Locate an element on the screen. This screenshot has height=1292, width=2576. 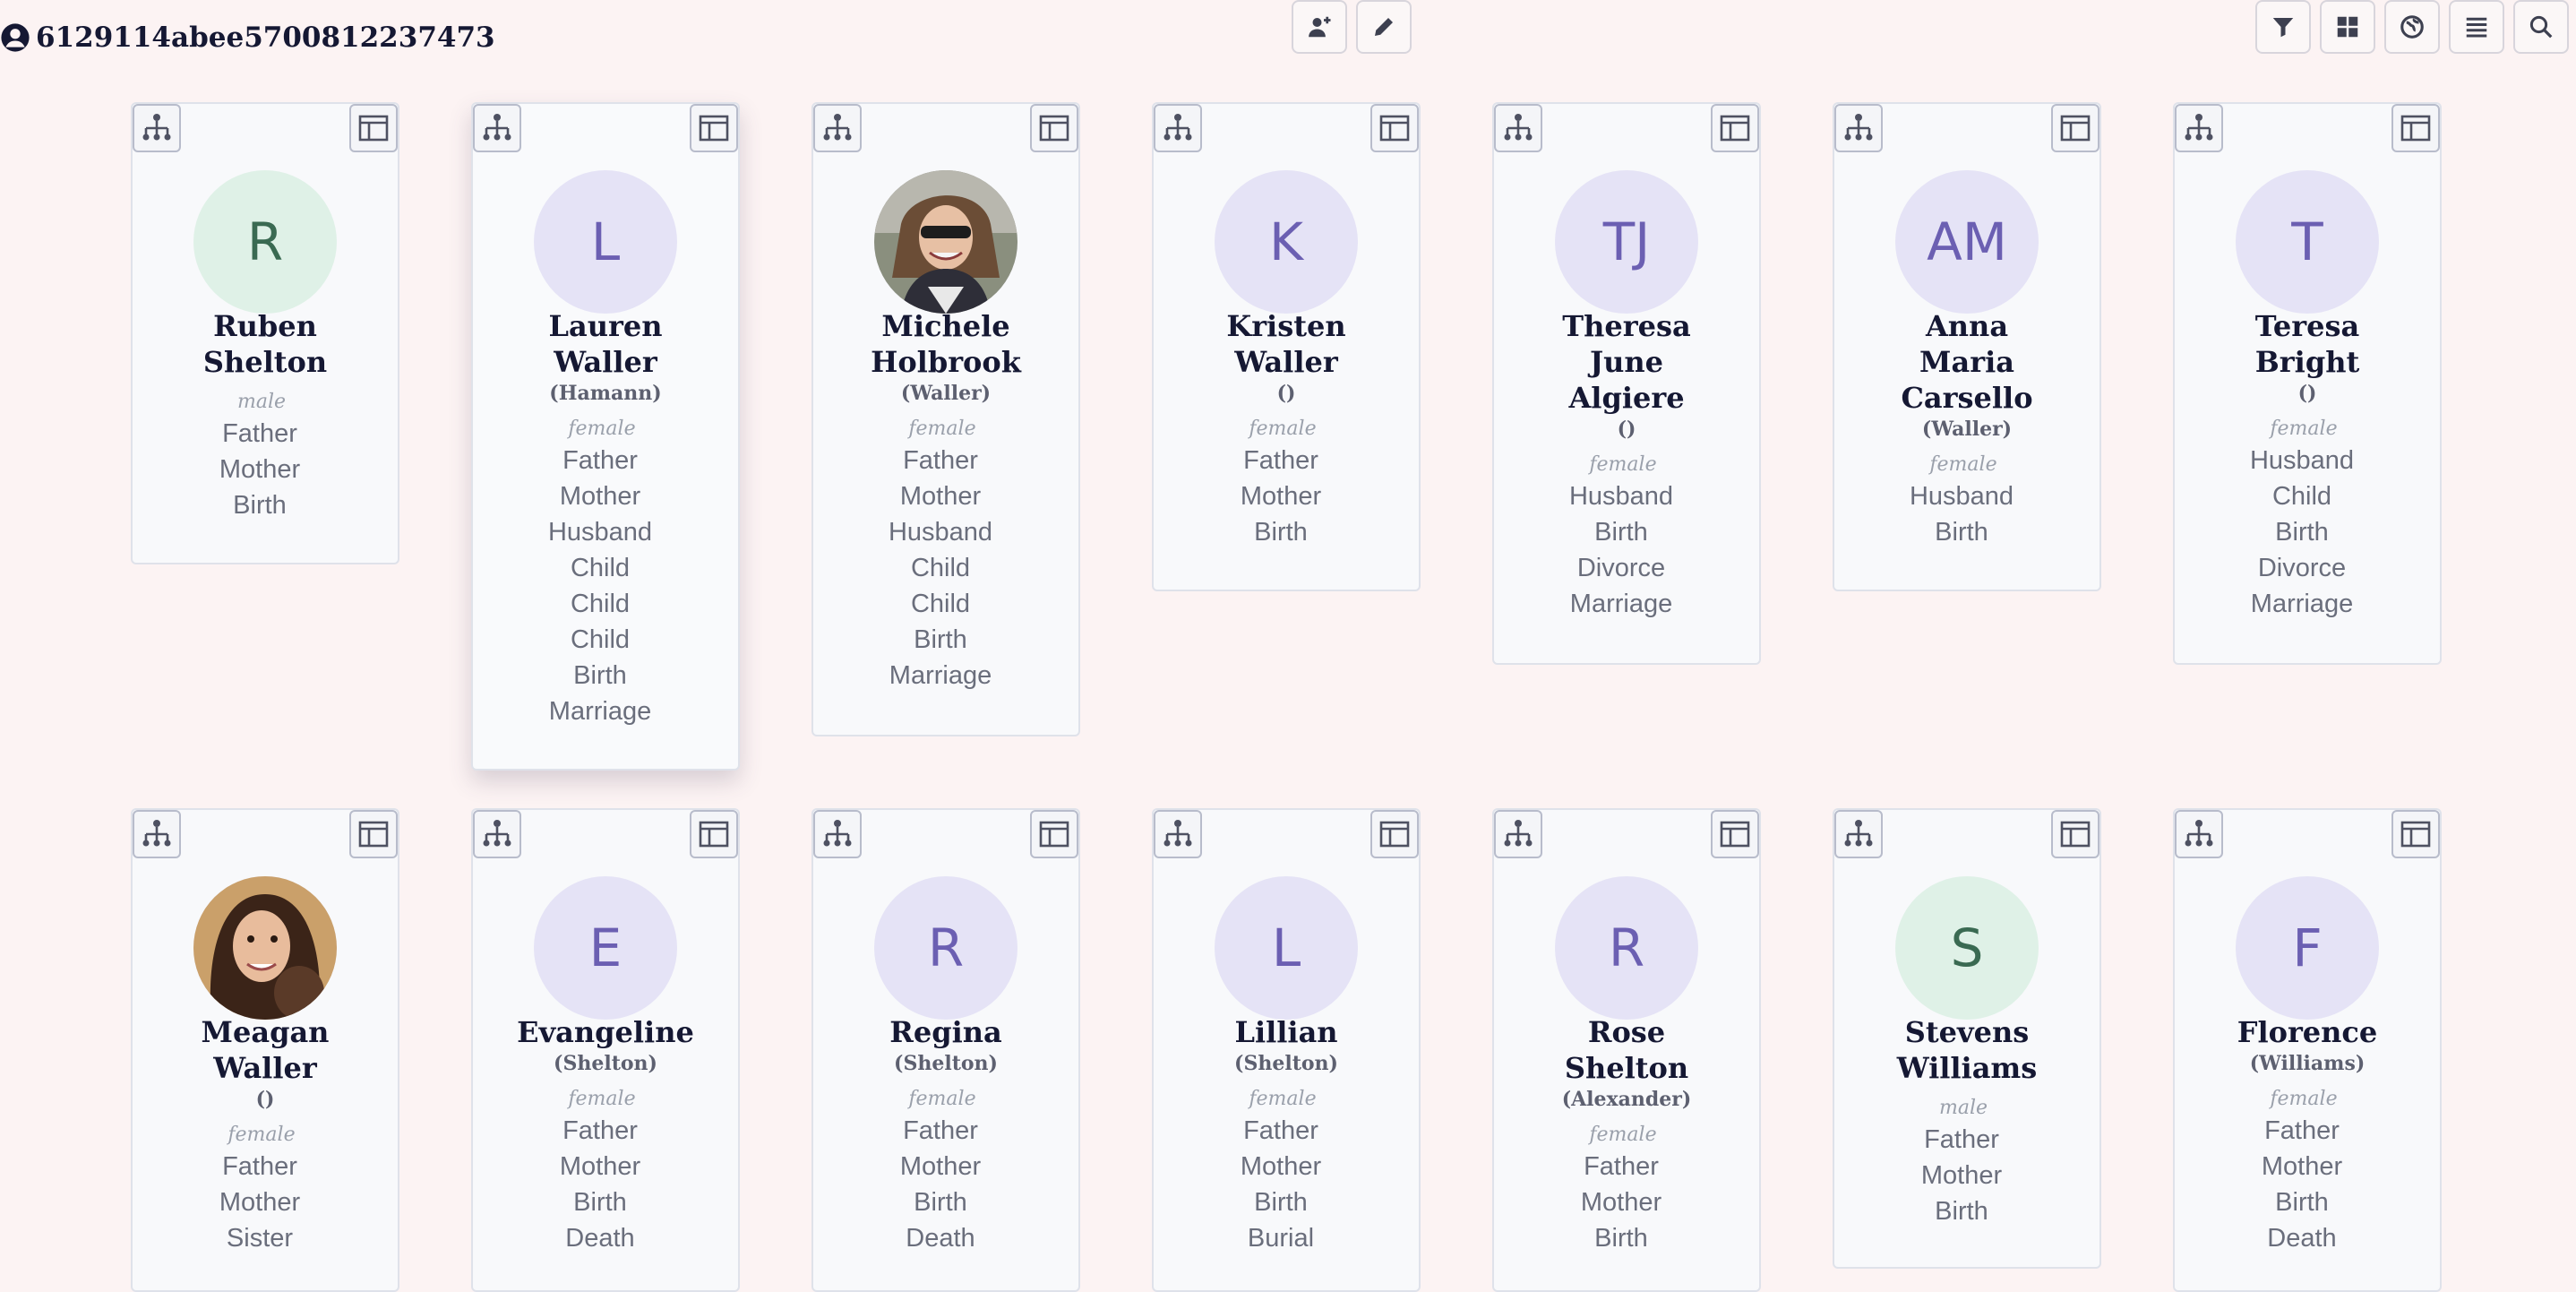
list-view-button is located at coordinates (2476, 27).